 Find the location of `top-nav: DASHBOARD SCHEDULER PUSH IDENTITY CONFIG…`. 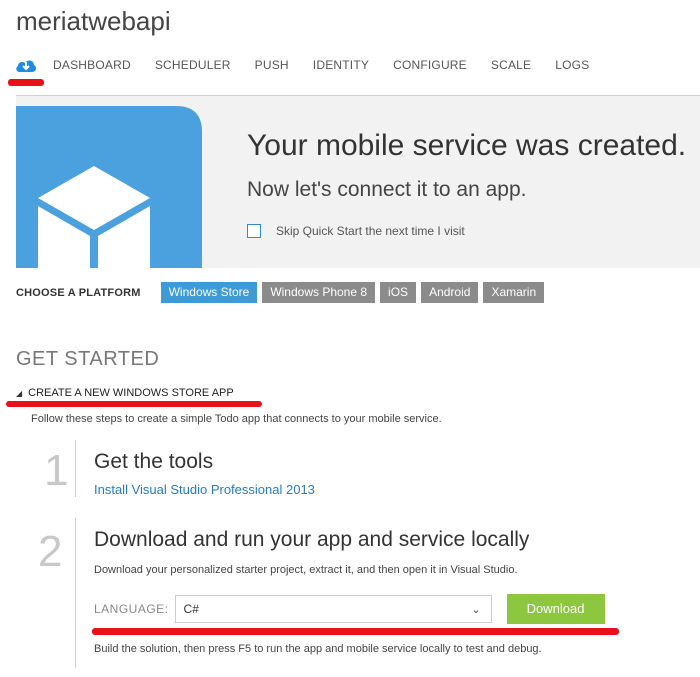

top-nav: DASHBOARD SCHEDULER PUSH IDENTITY CONFIG… is located at coordinates (350, 67).